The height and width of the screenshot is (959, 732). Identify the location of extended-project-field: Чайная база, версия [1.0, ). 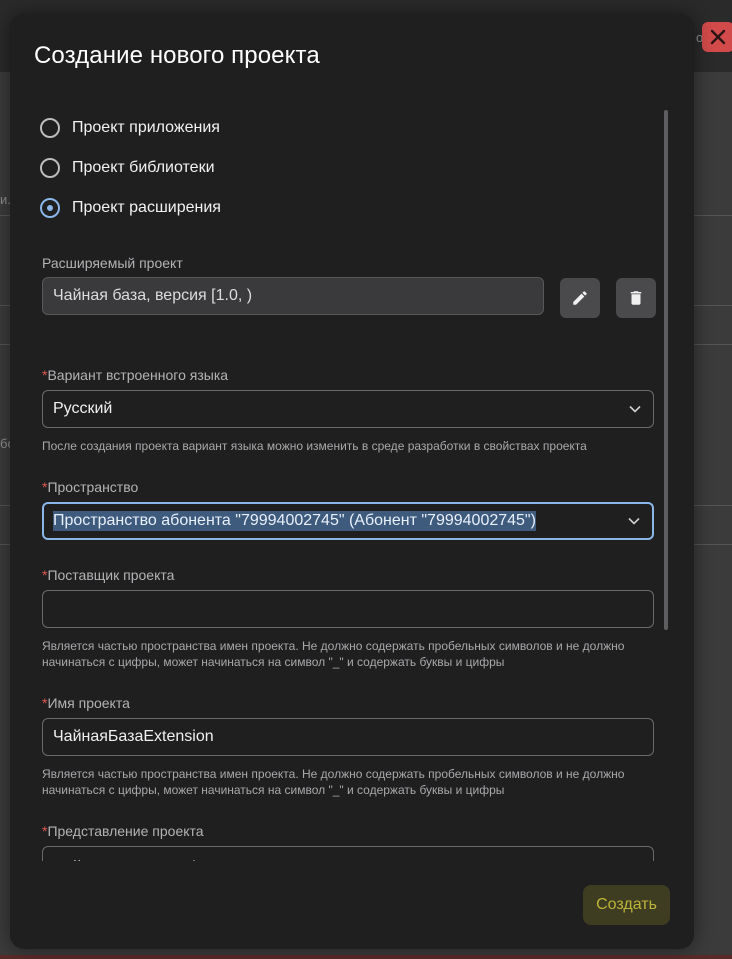
(293, 296).